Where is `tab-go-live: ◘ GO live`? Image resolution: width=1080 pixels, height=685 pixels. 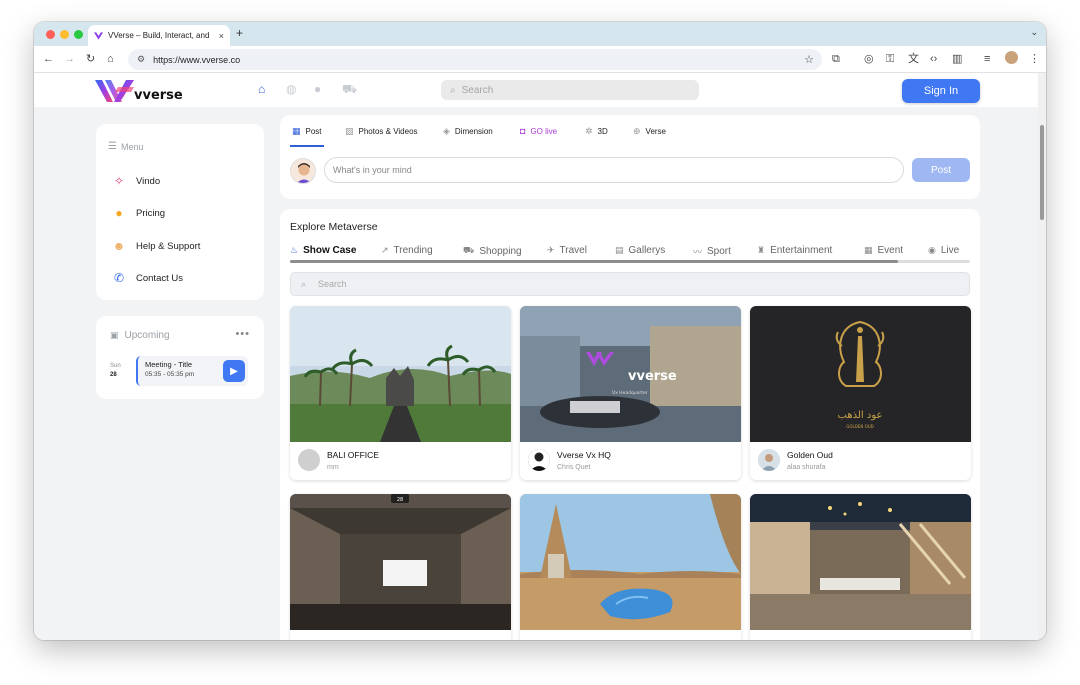
tab-go-live: ◘ GO live is located at coordinates (538, 131).